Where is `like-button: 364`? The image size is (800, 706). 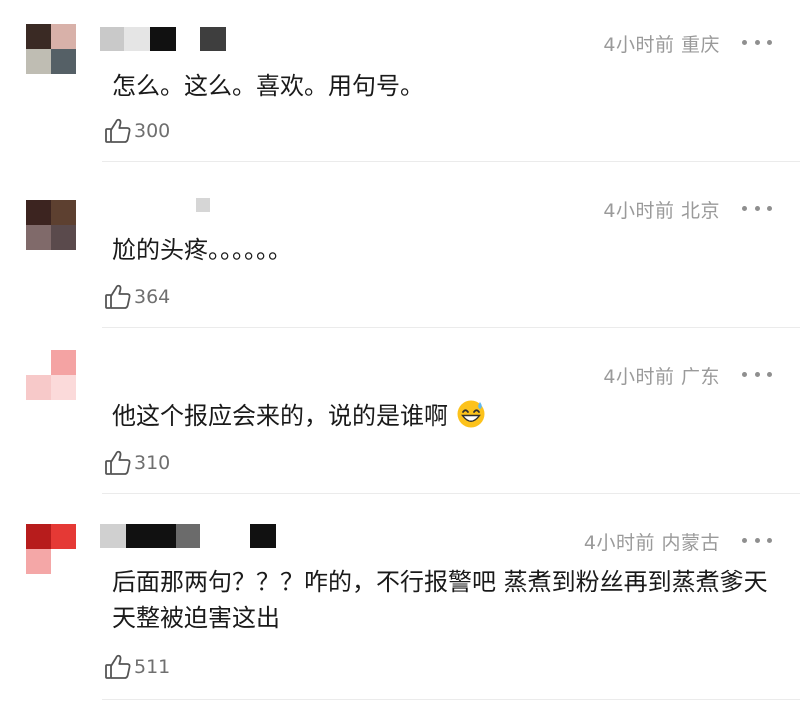
like-button: 364 is located at coordinates (137, 297).